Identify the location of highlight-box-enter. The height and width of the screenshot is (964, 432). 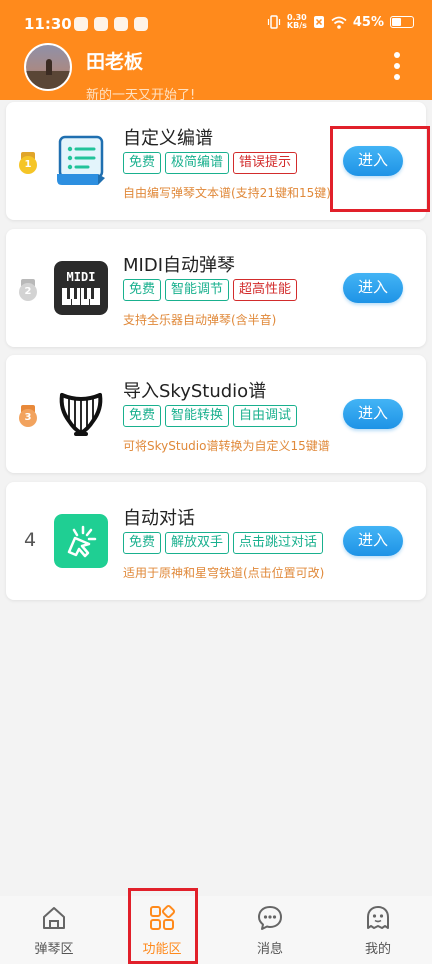
(380, 169).